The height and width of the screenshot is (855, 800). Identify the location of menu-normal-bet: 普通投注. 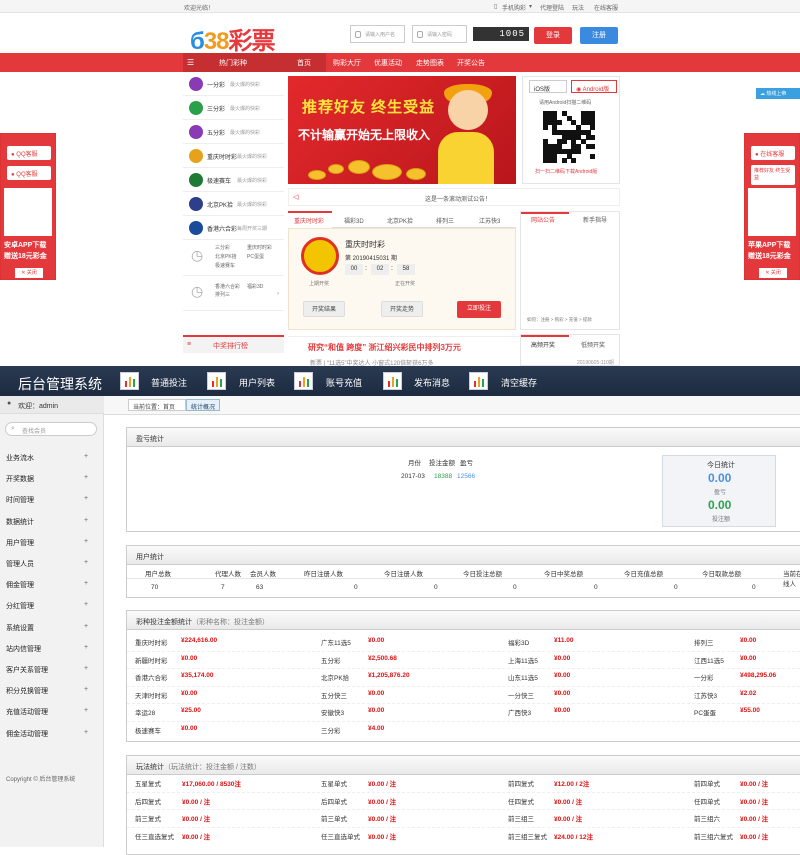
(169, 382).